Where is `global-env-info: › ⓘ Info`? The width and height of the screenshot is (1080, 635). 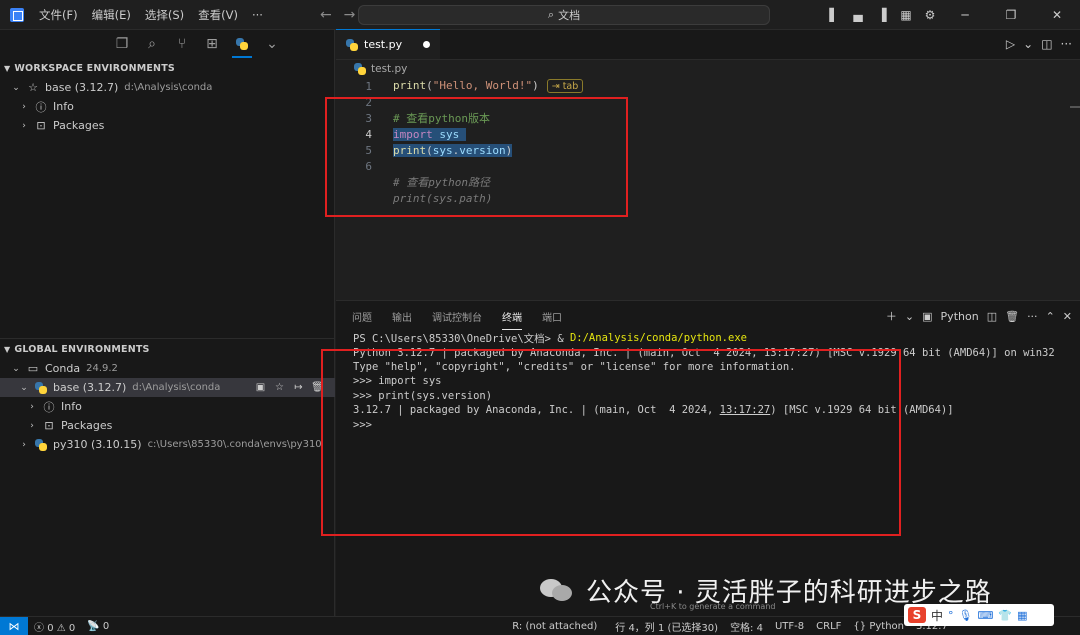 global-env-info: › ⓘ Info is located at coordinates (167, 406).